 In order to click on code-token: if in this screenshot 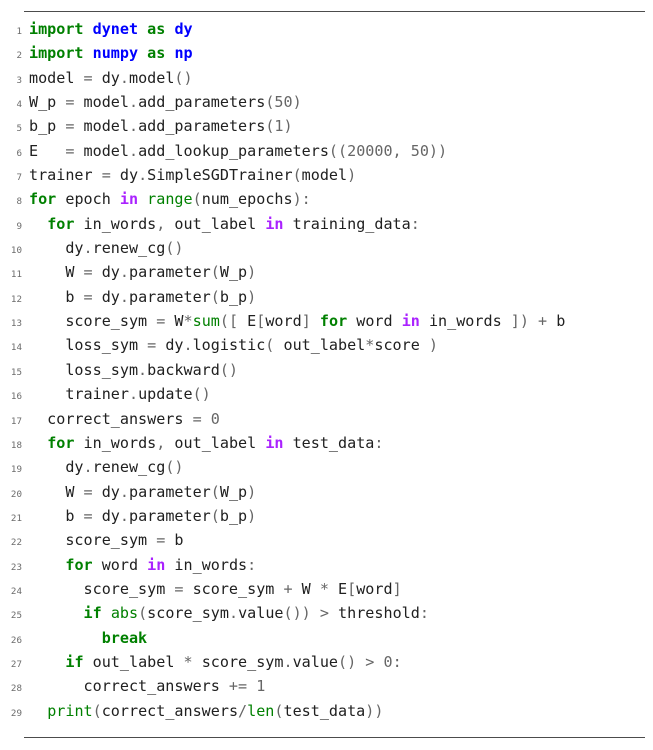, I will do `click(92, 613)`.